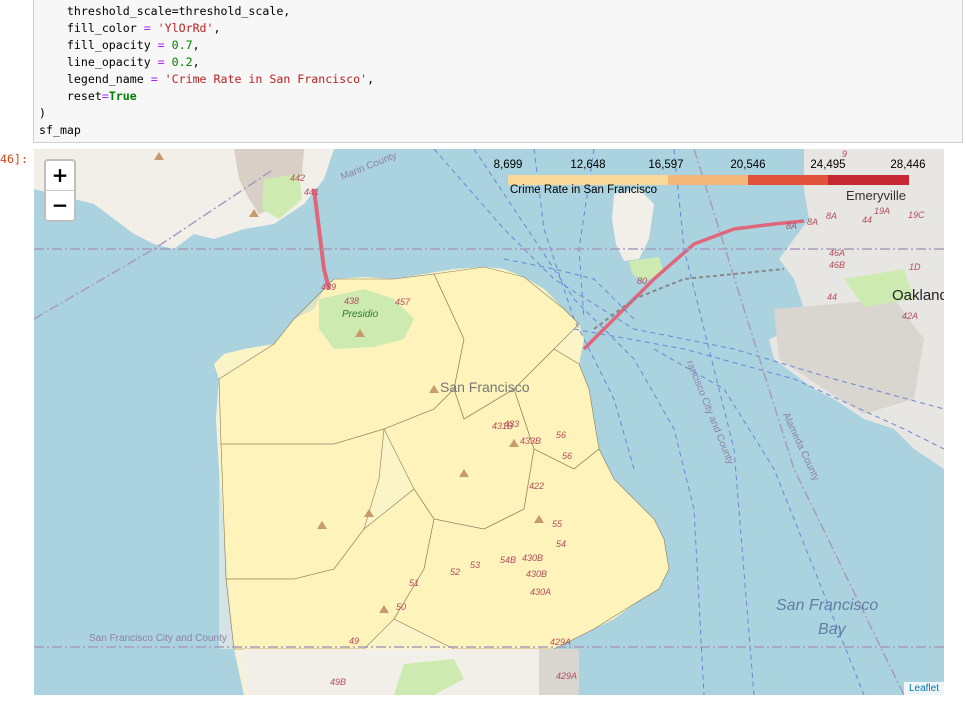  Describe the element at coordinates (845, 154) in the screenshot. I see `route-label: 9` at that location.